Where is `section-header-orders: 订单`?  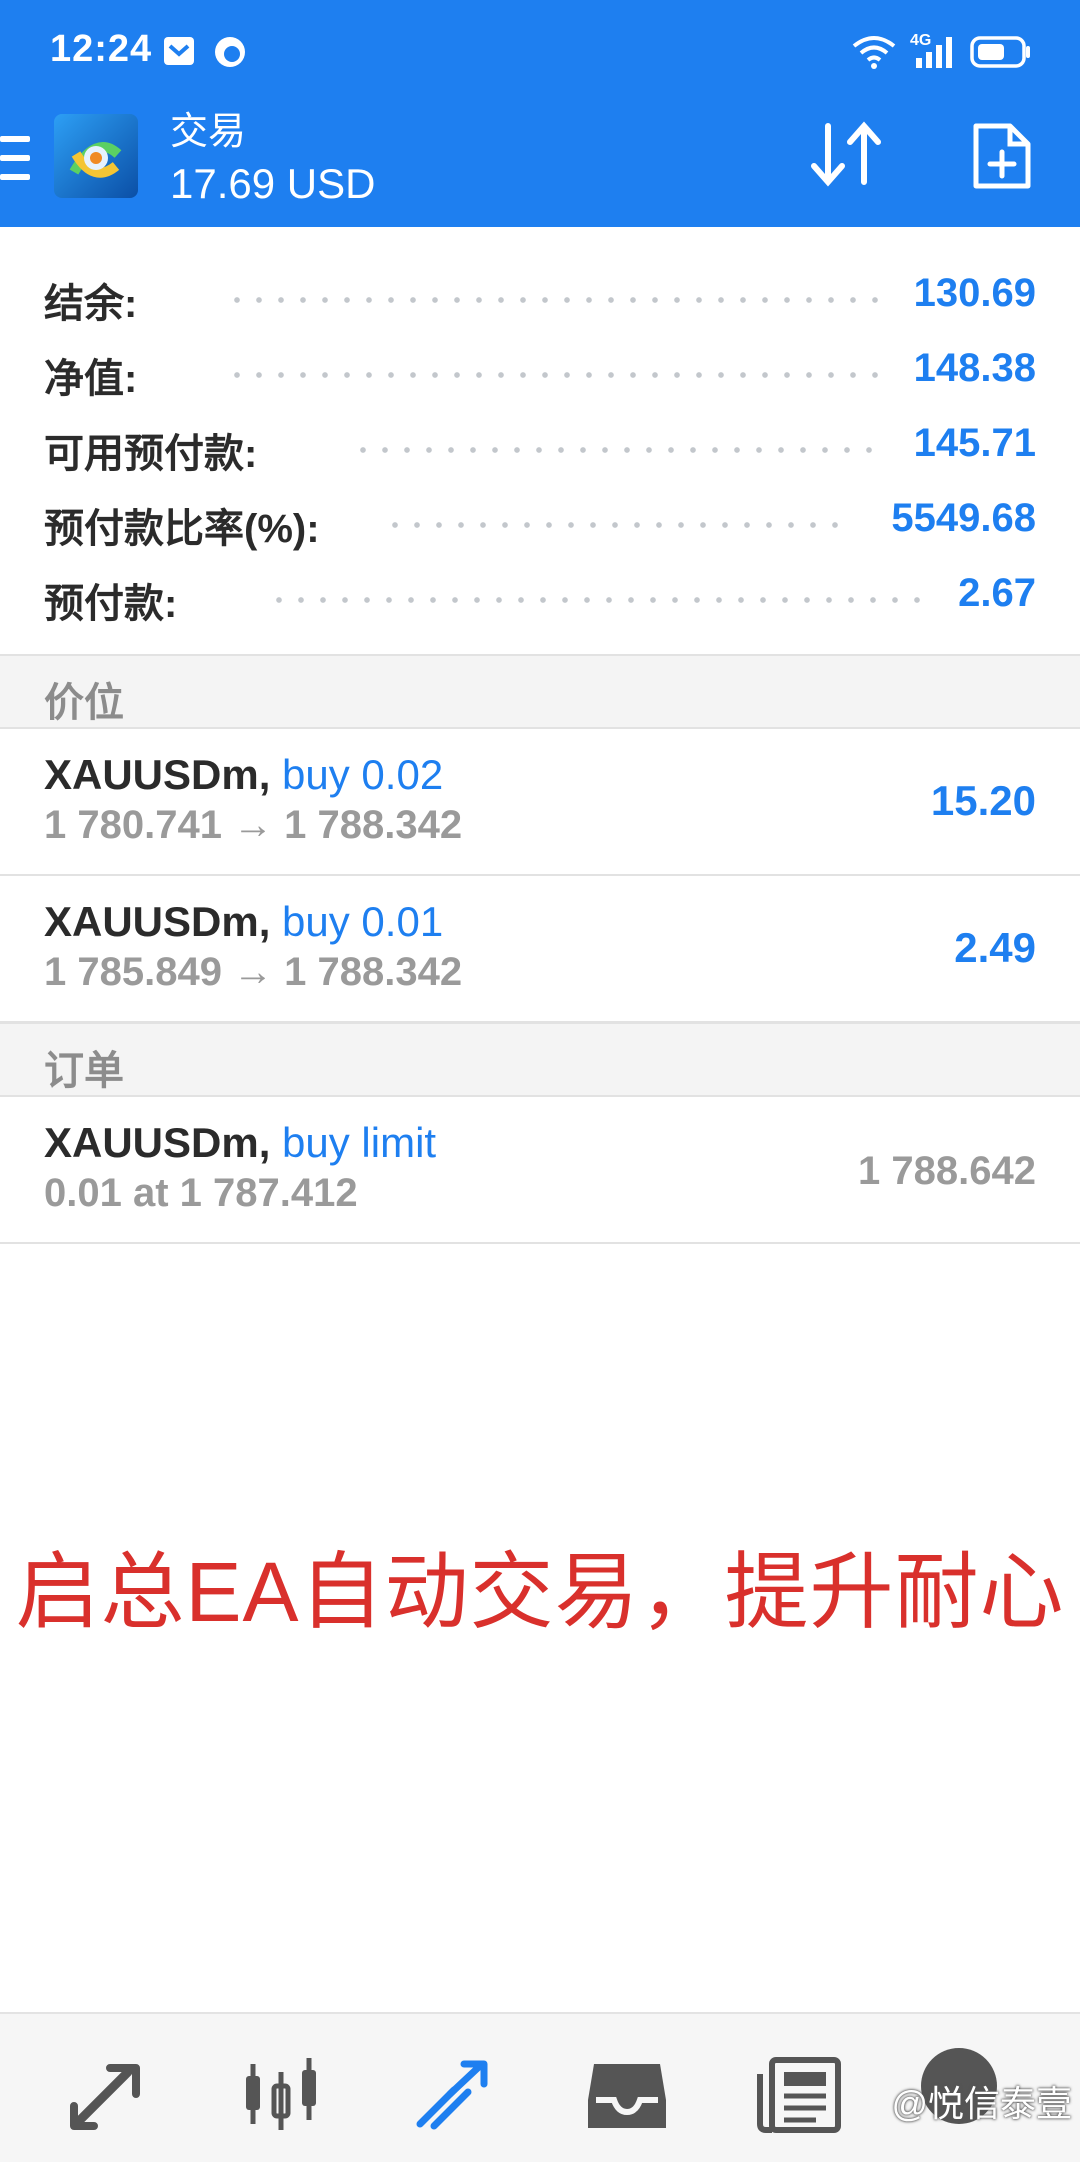
section-header-orders: 订单 is located at coordinates (540, 1059).